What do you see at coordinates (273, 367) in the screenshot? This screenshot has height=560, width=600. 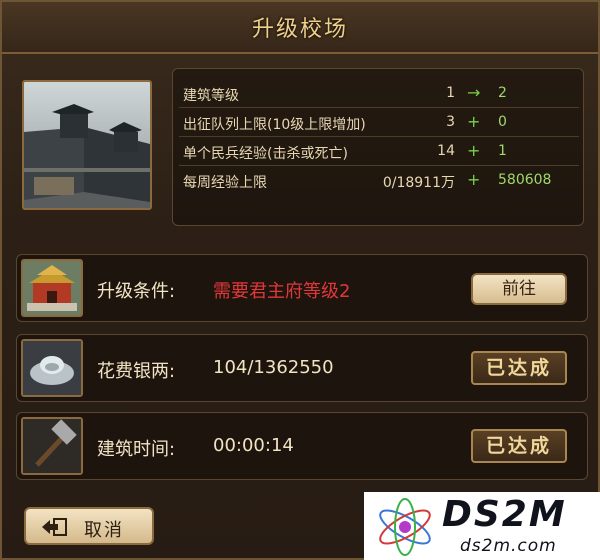 I see `requirement-value: 104/1362550` at bounding box center [273, 367].